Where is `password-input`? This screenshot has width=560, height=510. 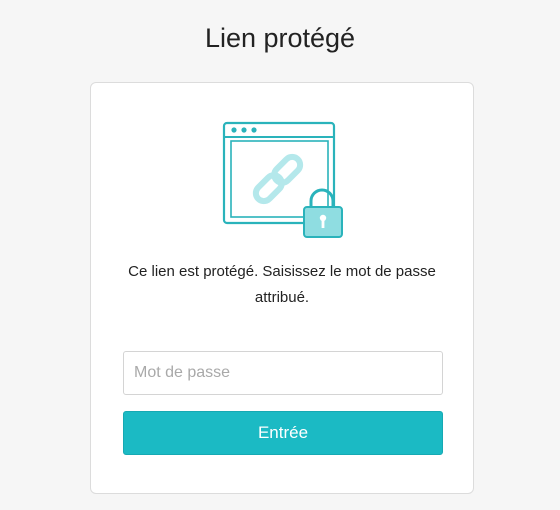
password-input is located at coordinates (283, 373).